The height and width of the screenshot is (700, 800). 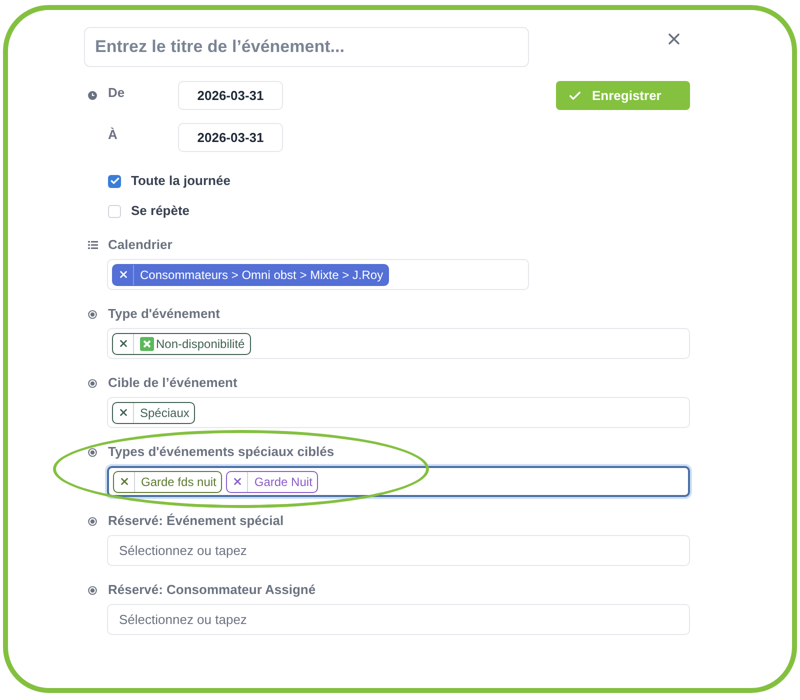 What do you see at coordinates (173, 383) in the screenshot?
I see `field-label: Cible de l’événement` at bounding box center [173, 383].